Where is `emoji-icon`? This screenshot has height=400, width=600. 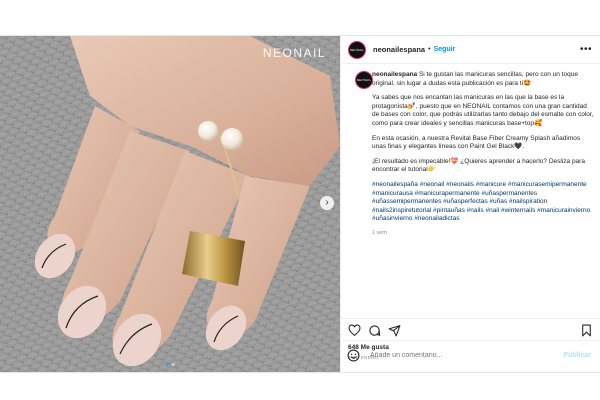 emoji-icon is located at coordinates (353, 355).